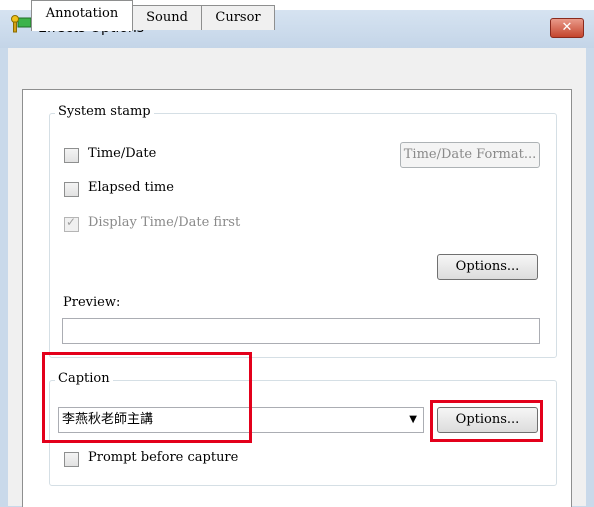 The width and height of the screenshot is (594, 507). Describe the element at coordinates (84, 378) in the screenshot. I see `caption-legend: Caption` at that location.